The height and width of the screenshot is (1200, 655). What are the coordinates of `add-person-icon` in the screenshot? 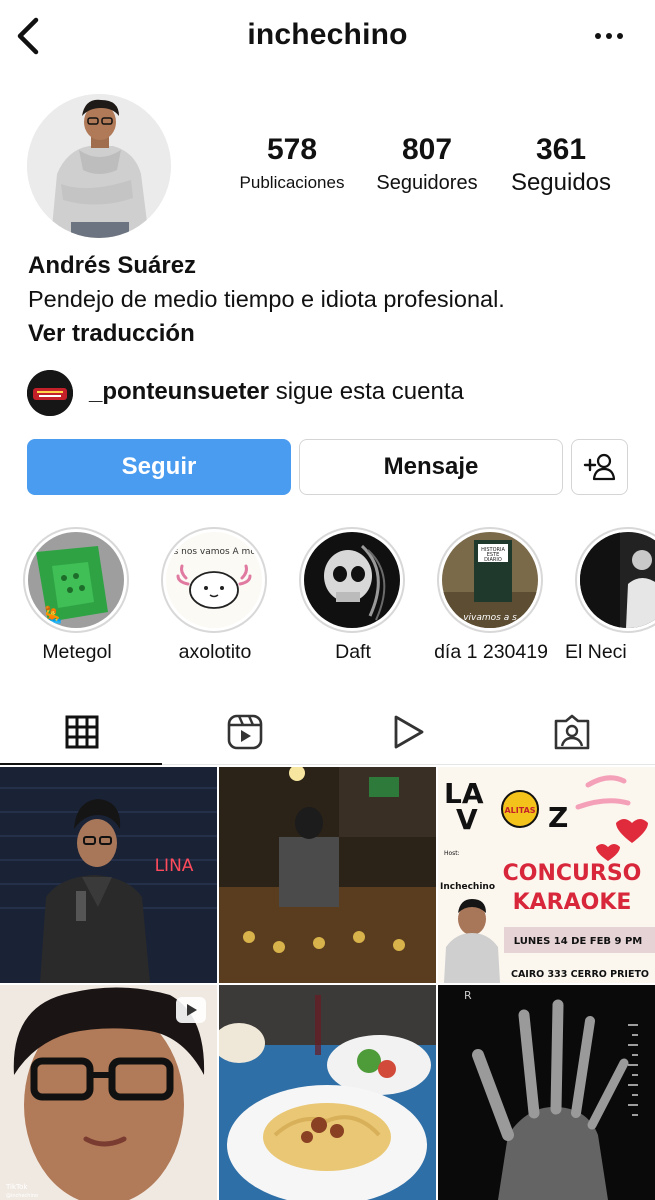 It's located at (599, 467).